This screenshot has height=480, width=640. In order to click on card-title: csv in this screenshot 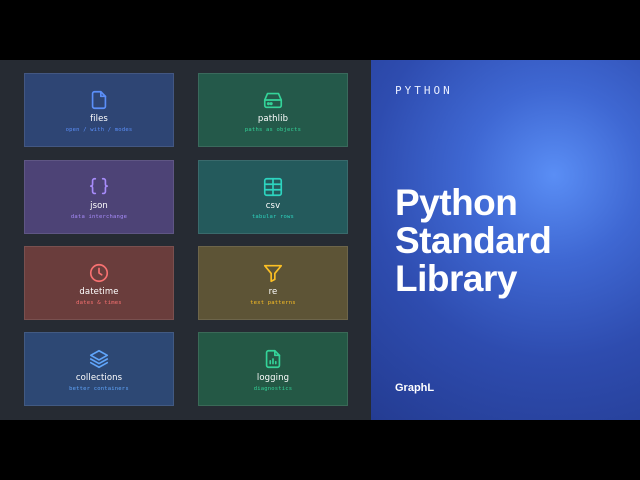, I will do `click(273, 206)`.